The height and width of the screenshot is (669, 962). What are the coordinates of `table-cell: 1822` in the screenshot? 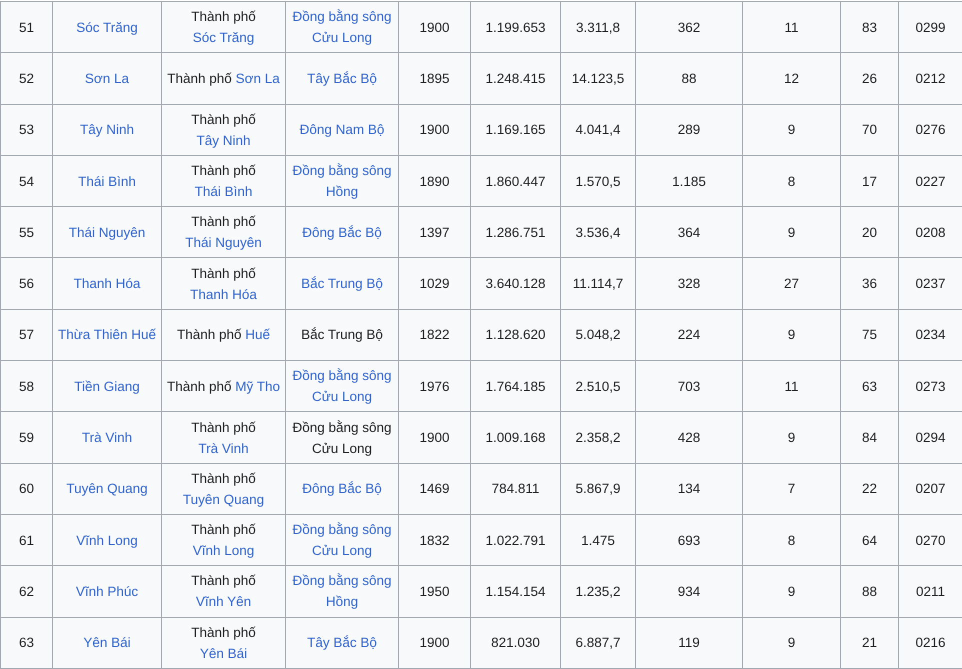 It's located at (434, 335).